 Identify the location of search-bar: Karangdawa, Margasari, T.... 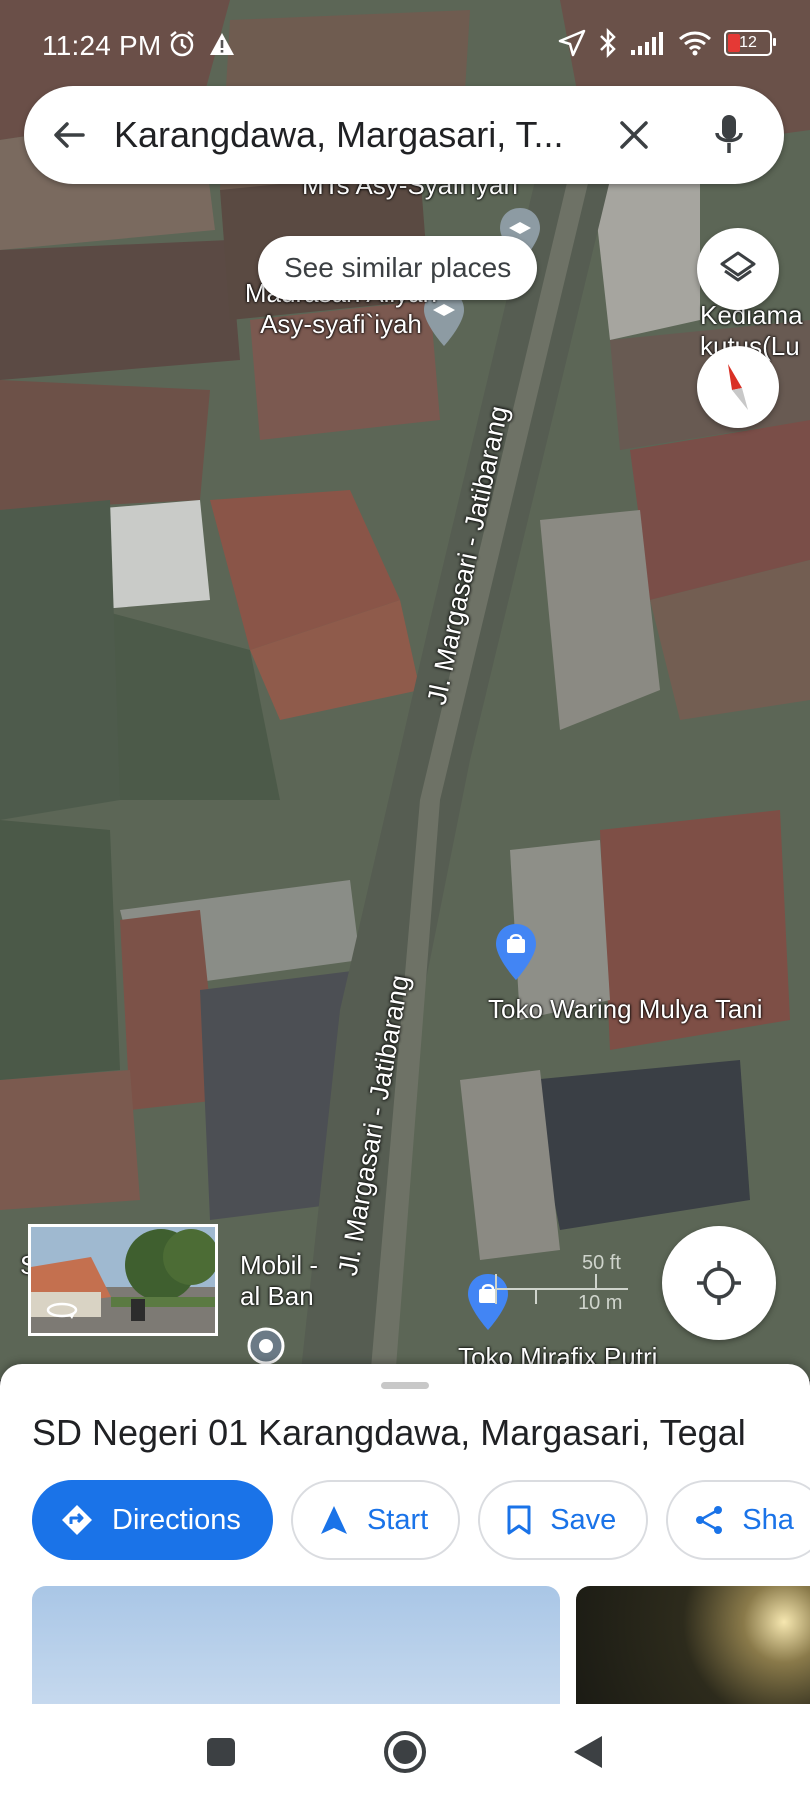
(404, 135).